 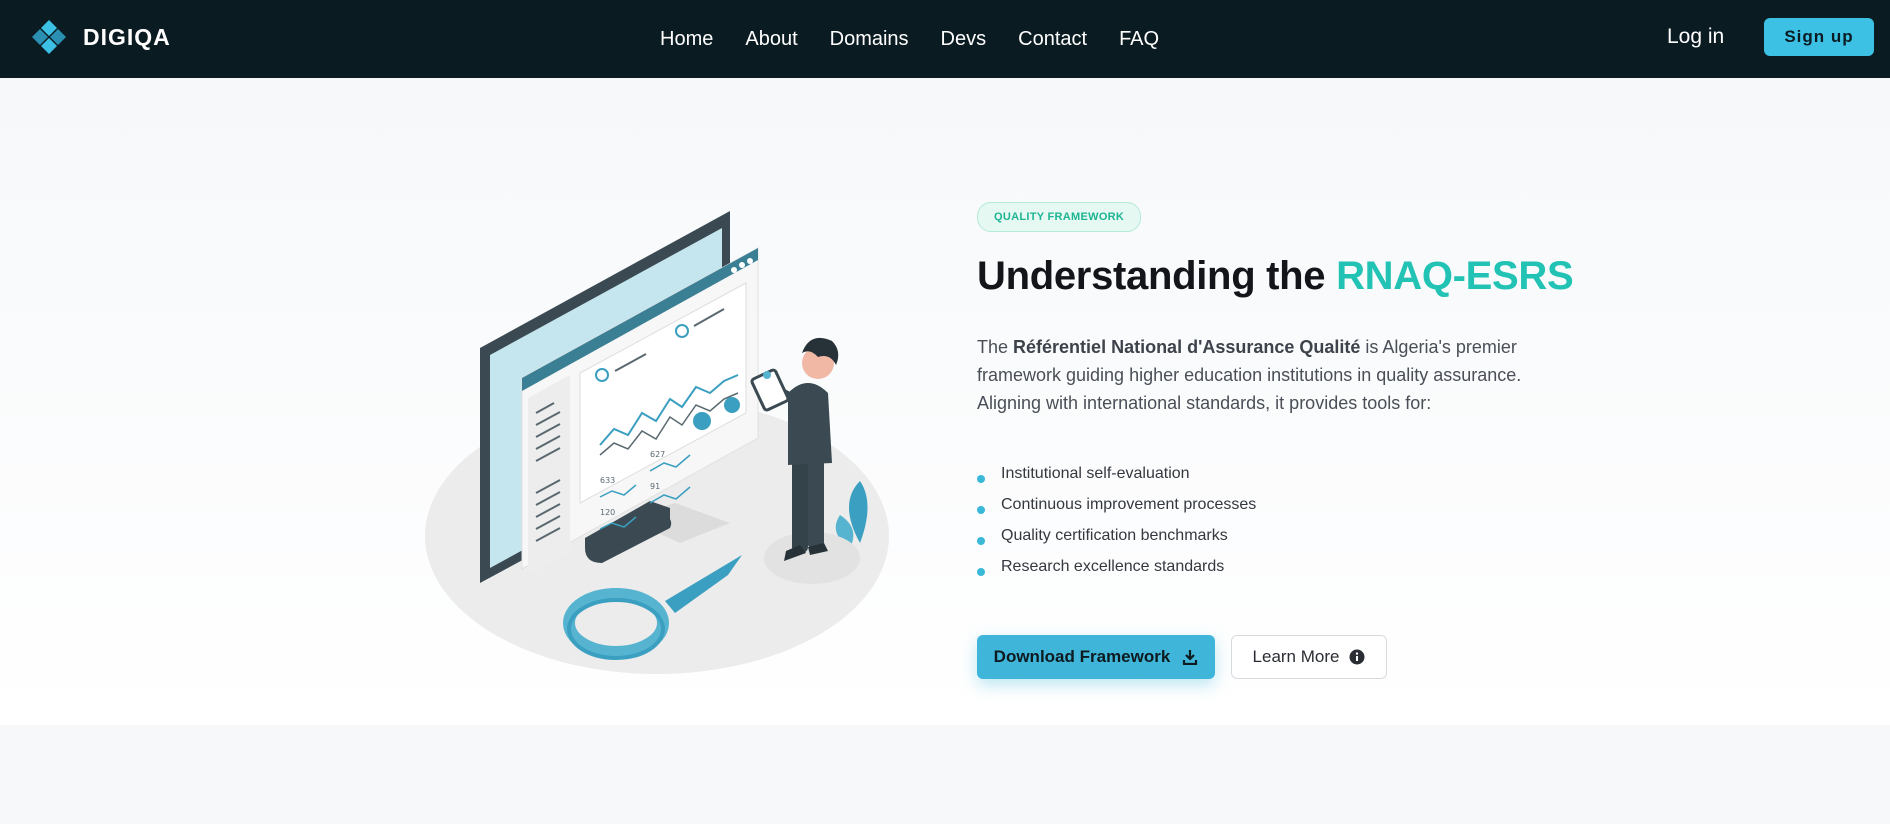 I want to click on brand: DIGIQA, so click(x=101, y=37).